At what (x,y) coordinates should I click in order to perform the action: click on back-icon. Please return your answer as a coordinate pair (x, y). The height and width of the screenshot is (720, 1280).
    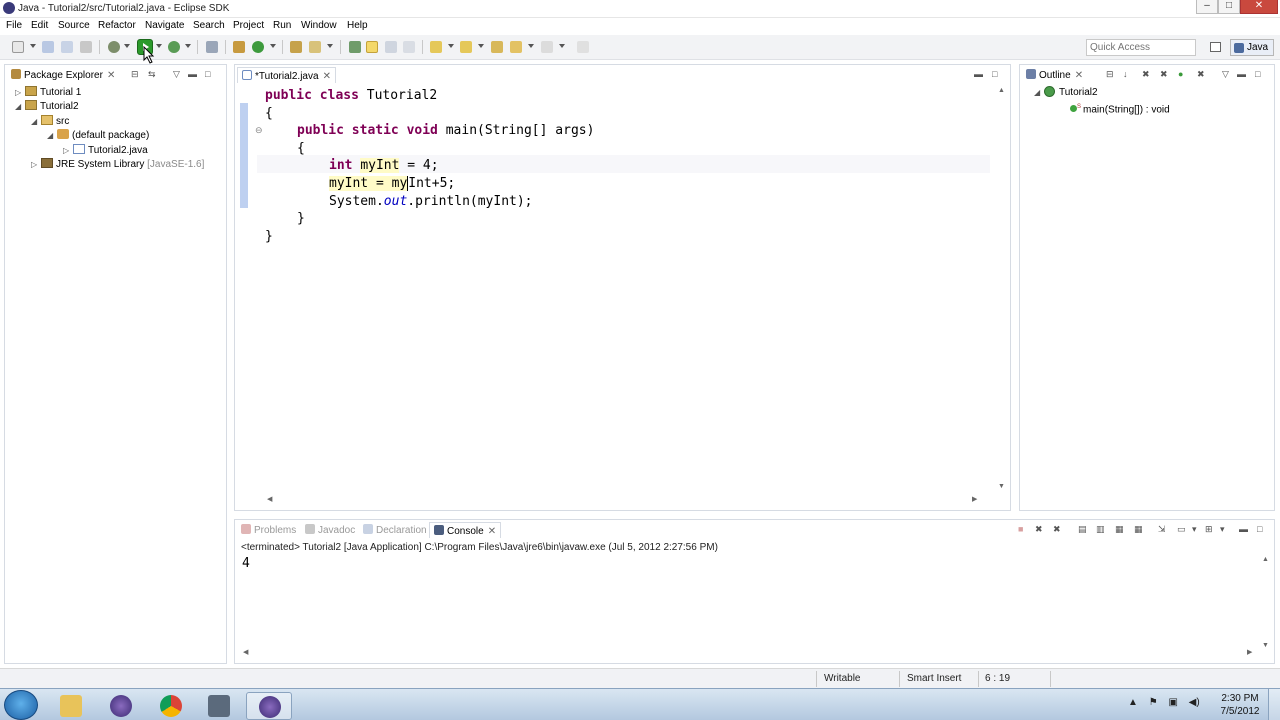
    Looking at the image, I should click on (516, 47).